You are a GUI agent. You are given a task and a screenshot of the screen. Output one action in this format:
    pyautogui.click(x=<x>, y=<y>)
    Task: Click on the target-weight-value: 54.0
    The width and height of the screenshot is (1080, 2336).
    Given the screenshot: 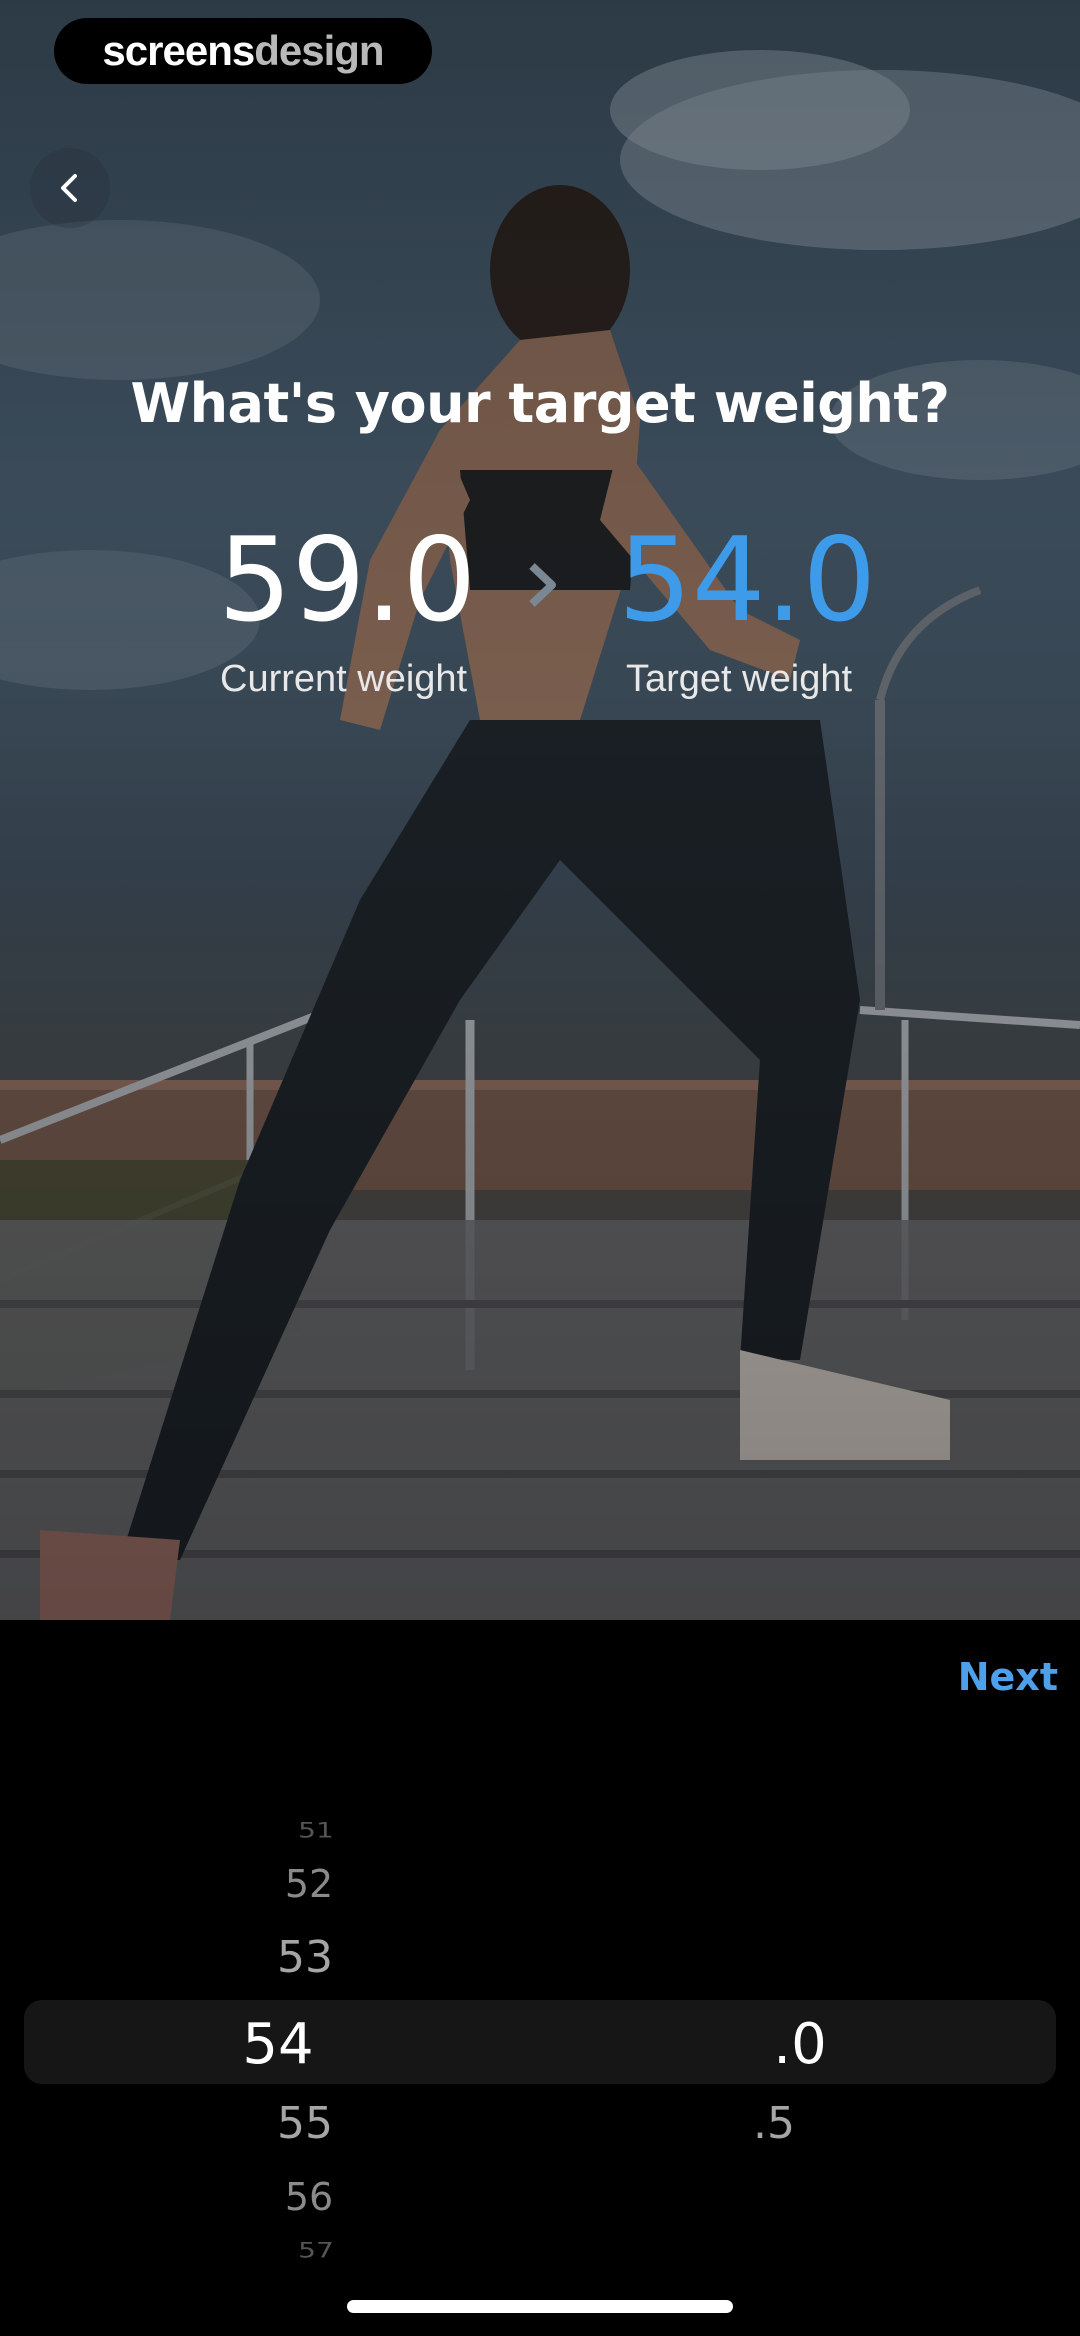 What is the action you would take?
    pyautogui.click(x=747, y=580)
    